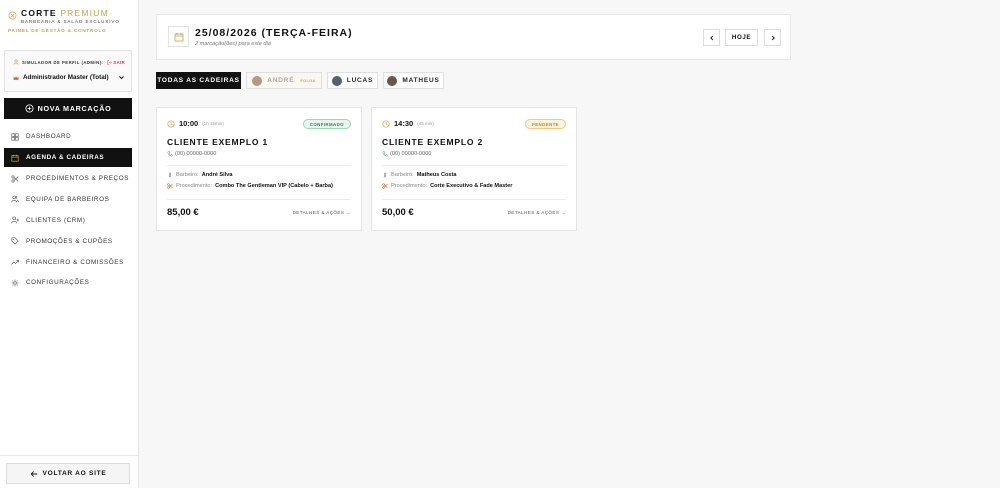 The width and height of the screenshot is (1000, 488). I want to click on nav-item-team: EQUIPA DE BARBEIROS, so click(68, 200).